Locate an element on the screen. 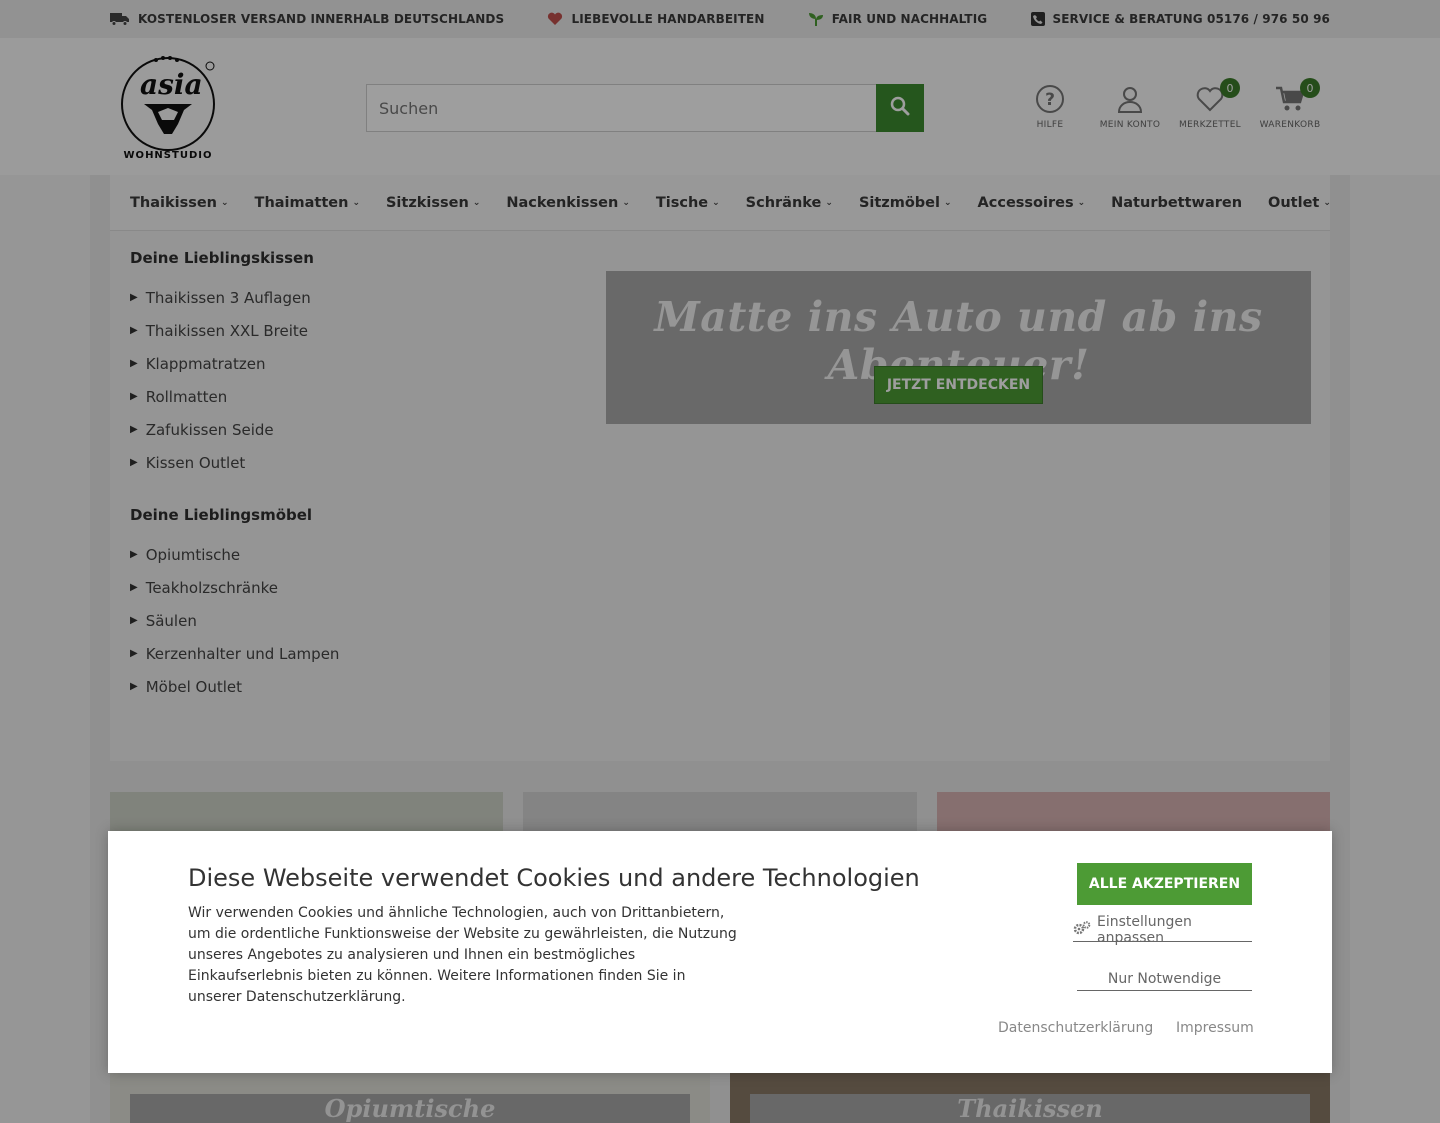  necessary-only-button: Nur Notwendige is located at coordinates (1164, 979).